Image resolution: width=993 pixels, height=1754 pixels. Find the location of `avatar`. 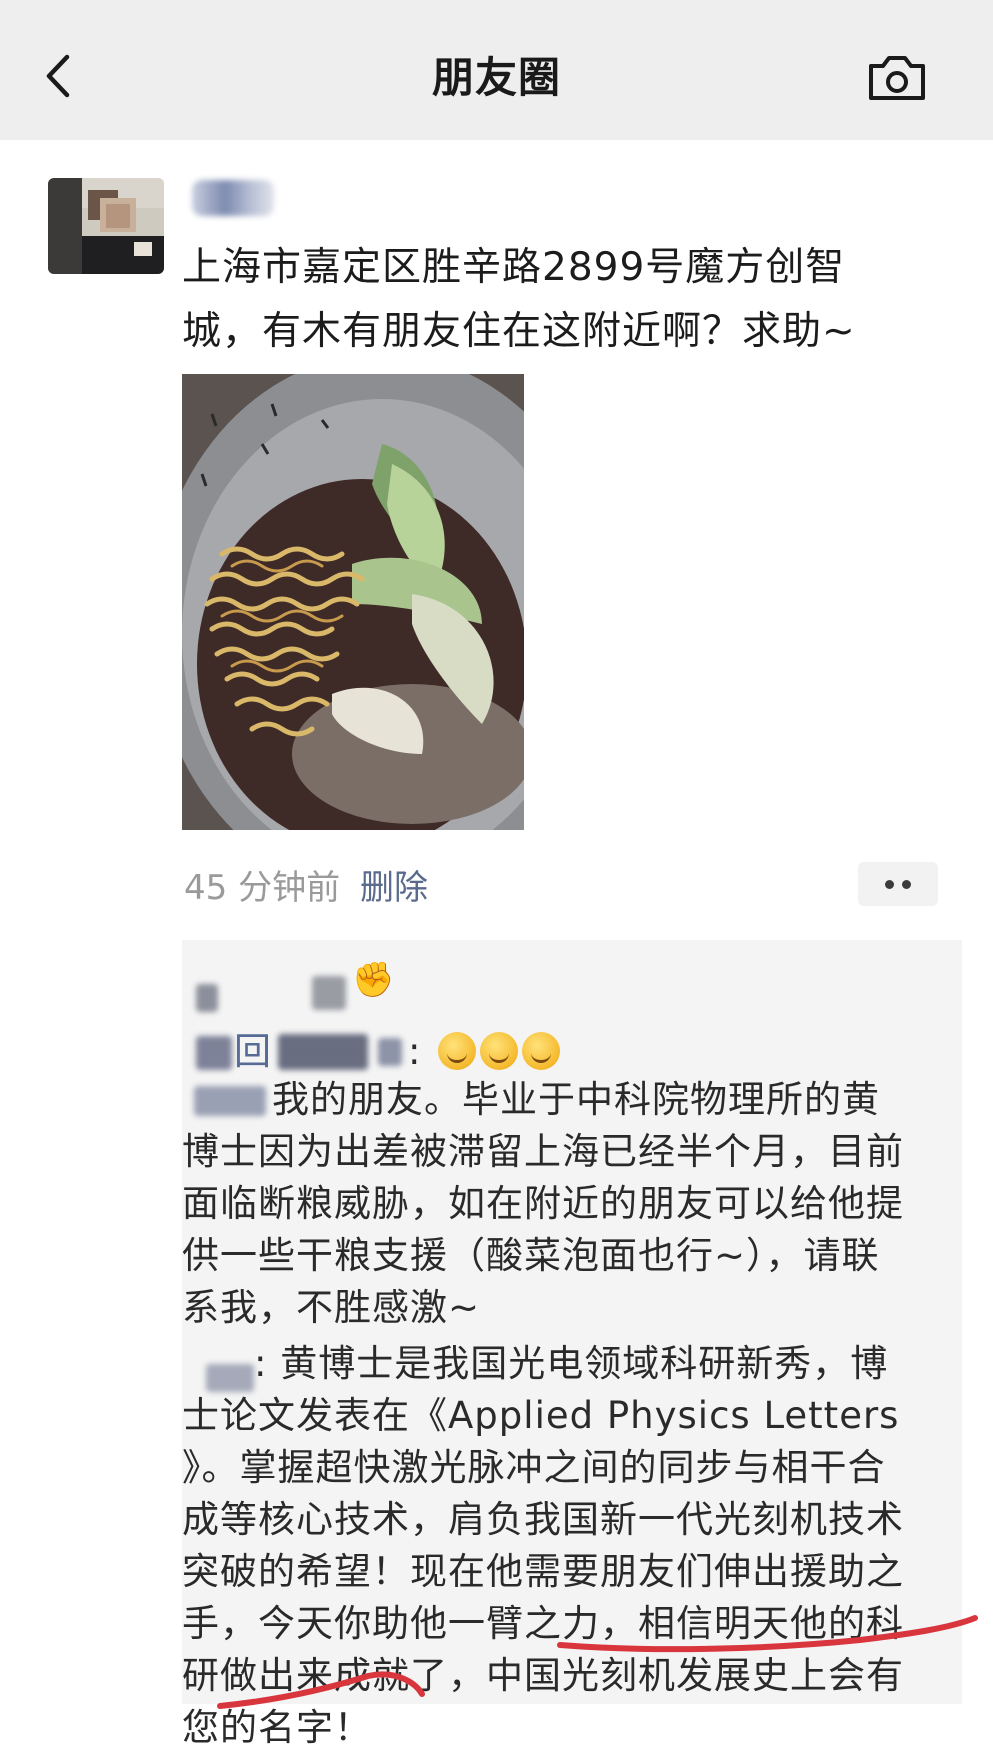

avatar is located at coordinates (106, 226).